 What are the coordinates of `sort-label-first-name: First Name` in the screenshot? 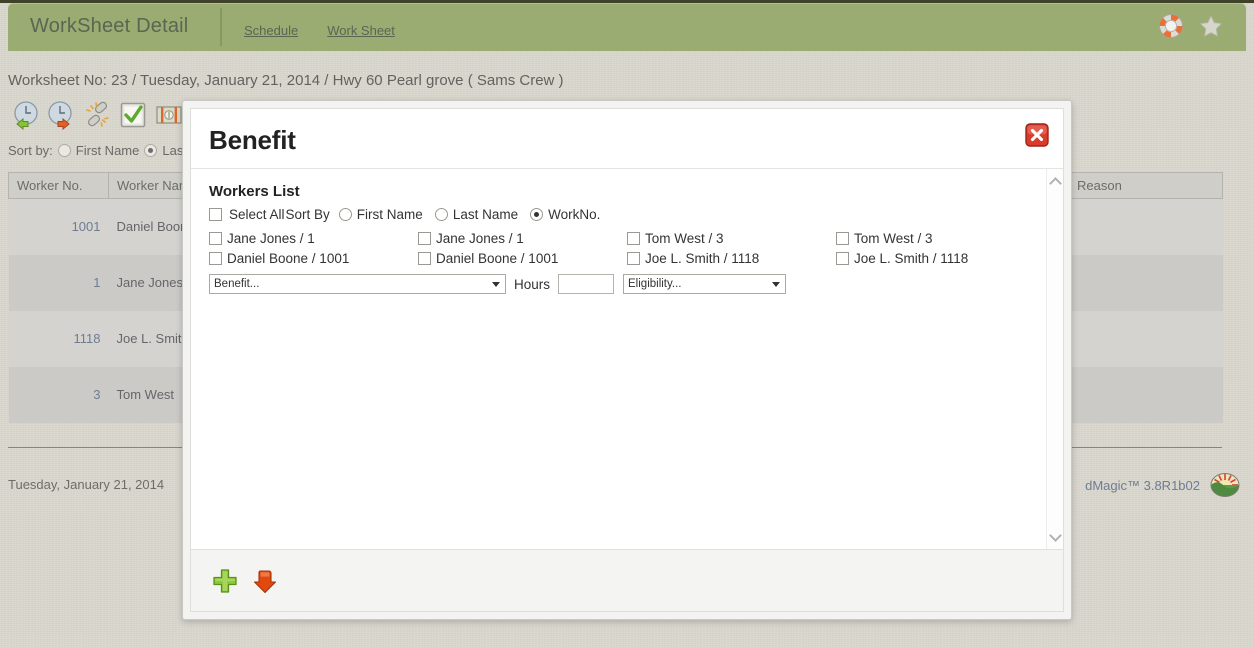 It's located at (389, 214).